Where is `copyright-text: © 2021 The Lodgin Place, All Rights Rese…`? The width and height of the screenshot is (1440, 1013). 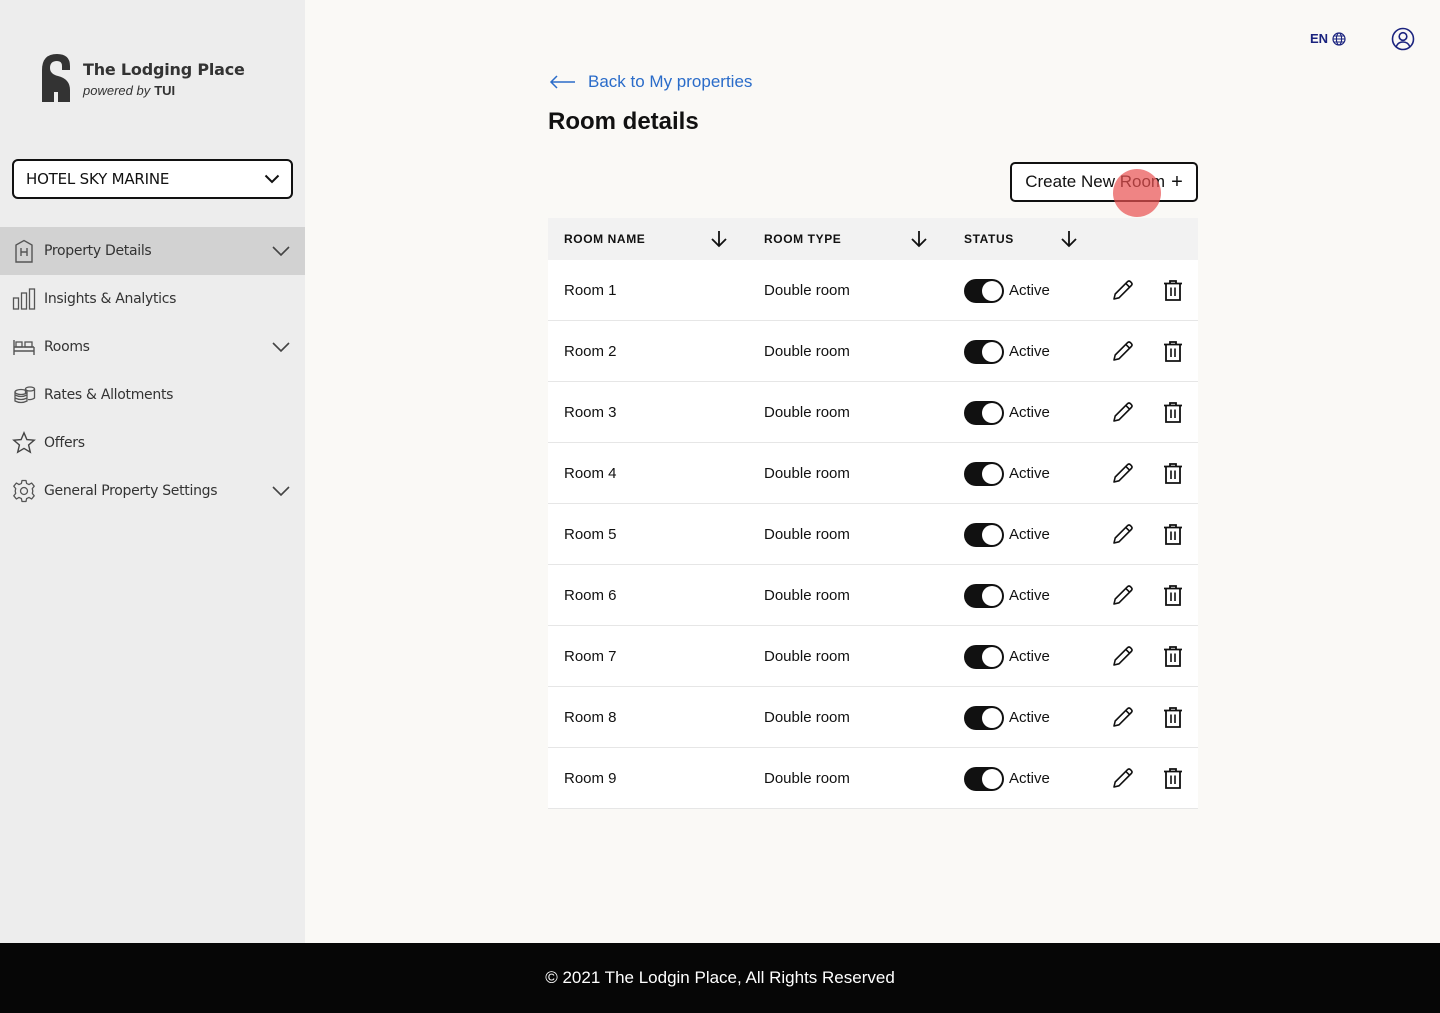 copyright-text: © 2021 The Lodgin Place, All Rights Rese… is located at coordinates (720, 977).